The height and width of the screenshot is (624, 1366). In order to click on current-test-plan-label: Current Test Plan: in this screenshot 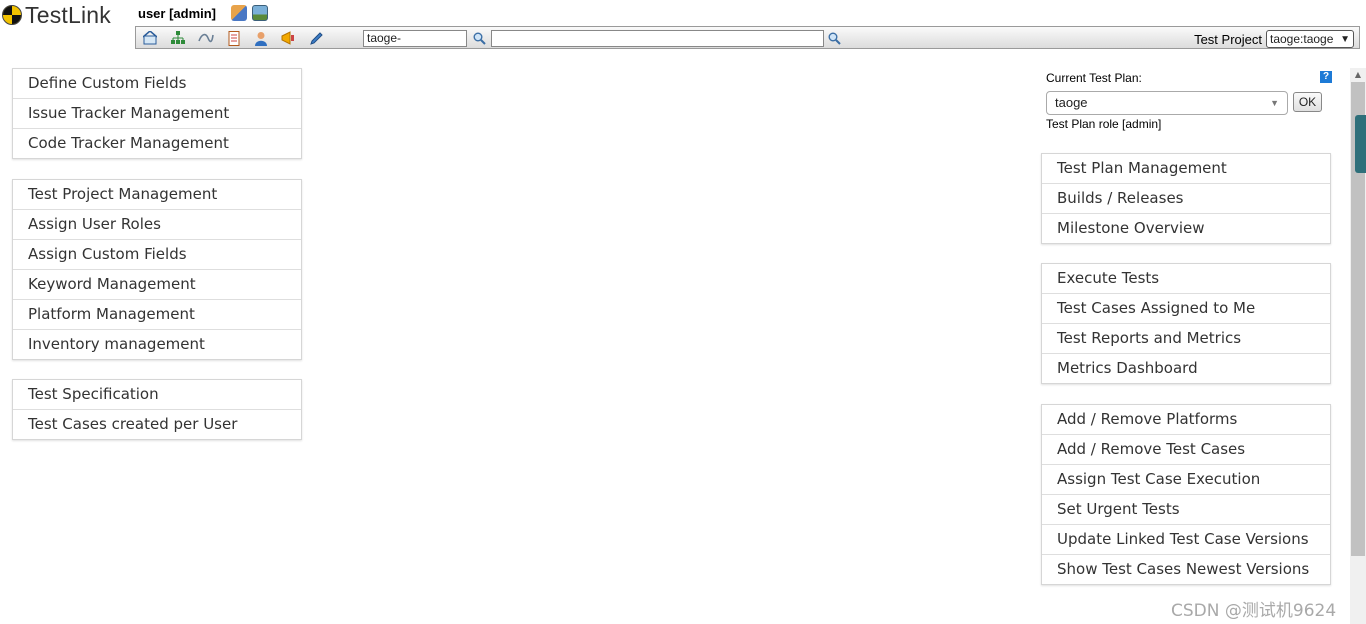, I will do `click(1094, 78)`.